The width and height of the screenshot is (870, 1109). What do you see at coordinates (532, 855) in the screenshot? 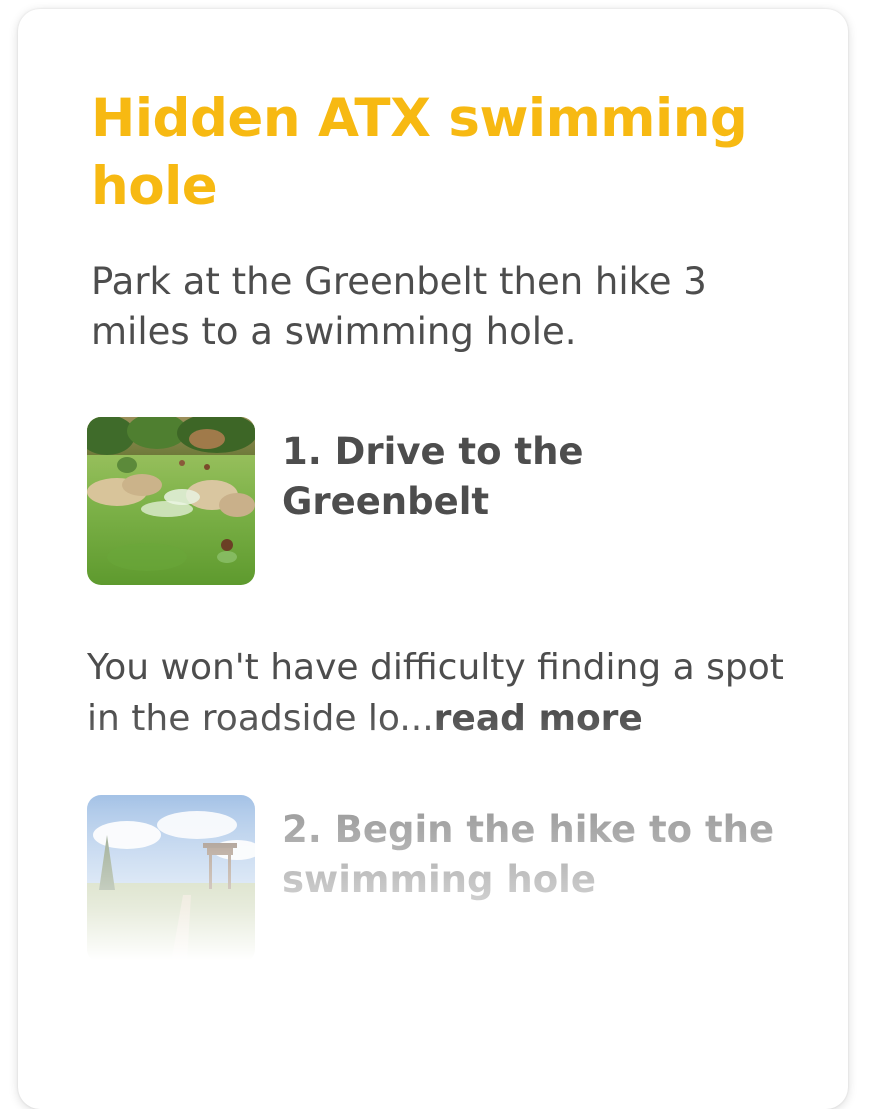
I see `step-title: 2. Begin the hike to the swimming hole` at bounding box center [532, 855].